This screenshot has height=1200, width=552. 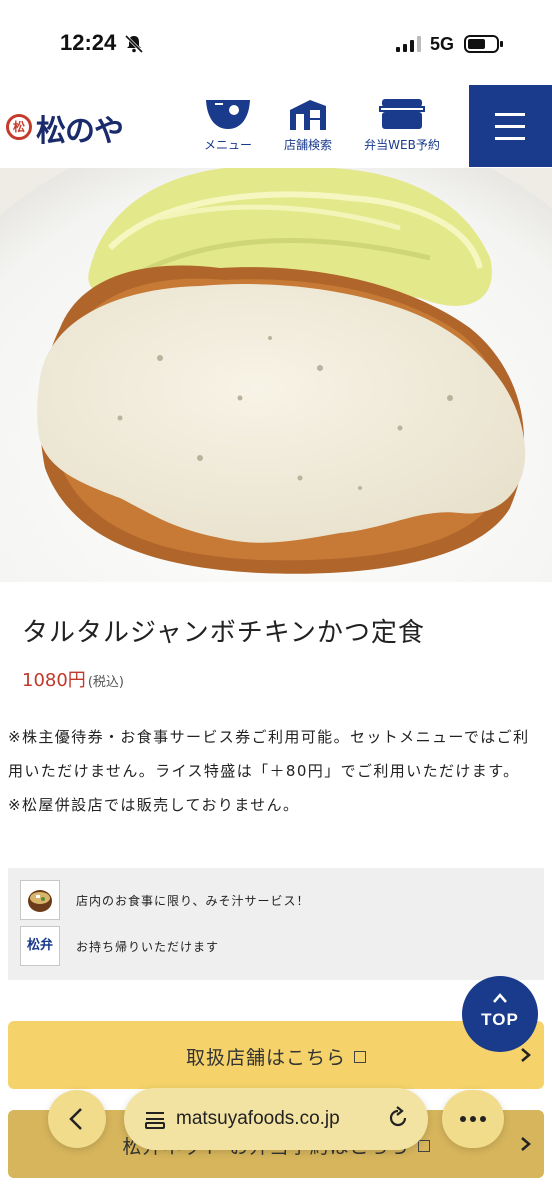 I want to click on nav-store-search: 店舗検索, so click(x=308, y=126).